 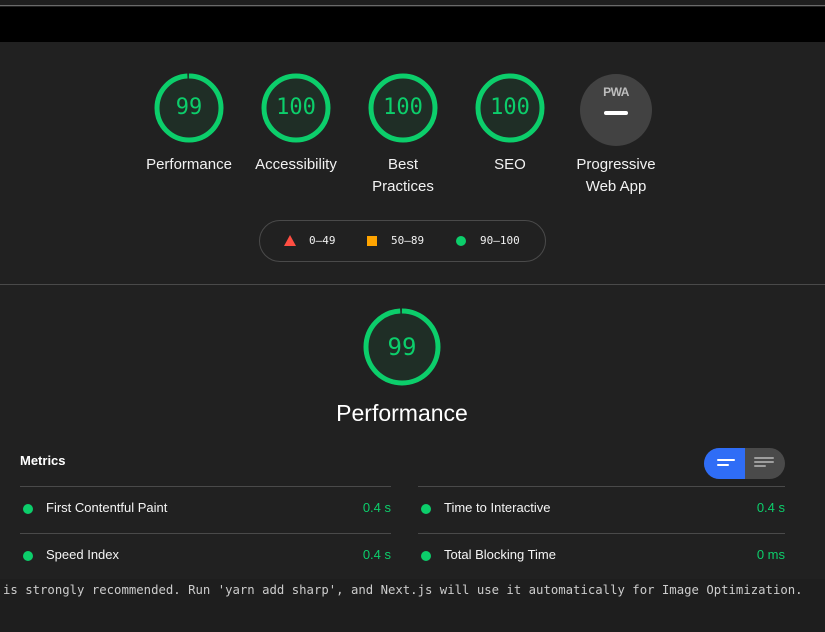 What do you see at coordinates (408, 240) in the screenshot?
I see `legend-average-range: 50–89` at bounding box center [408, 240].